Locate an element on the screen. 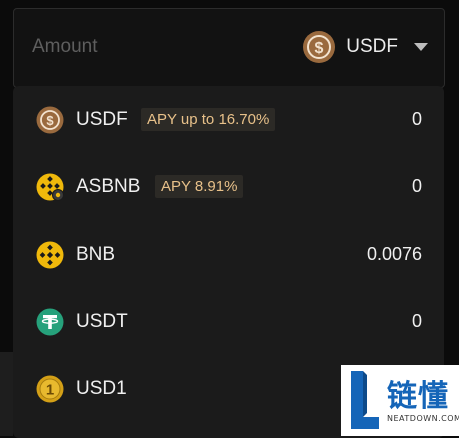 This screenshot has height=438, width=459. token-name: USDT is located at coordinates (102, 321).